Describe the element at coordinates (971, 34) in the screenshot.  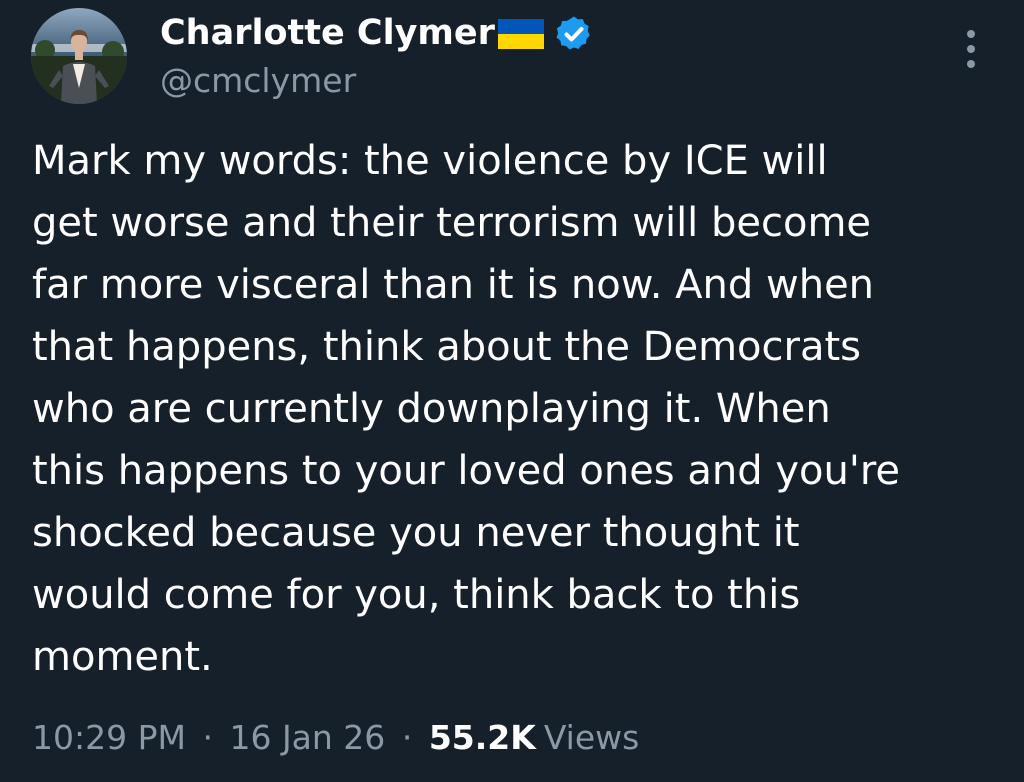
I see `more-vertical-icon` at that location.